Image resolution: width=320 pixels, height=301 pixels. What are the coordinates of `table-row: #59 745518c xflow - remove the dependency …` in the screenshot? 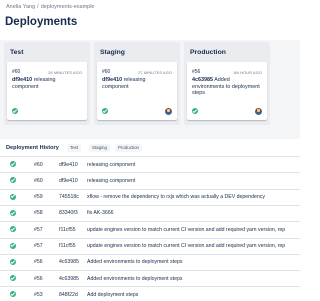 It's located at (150, 196).